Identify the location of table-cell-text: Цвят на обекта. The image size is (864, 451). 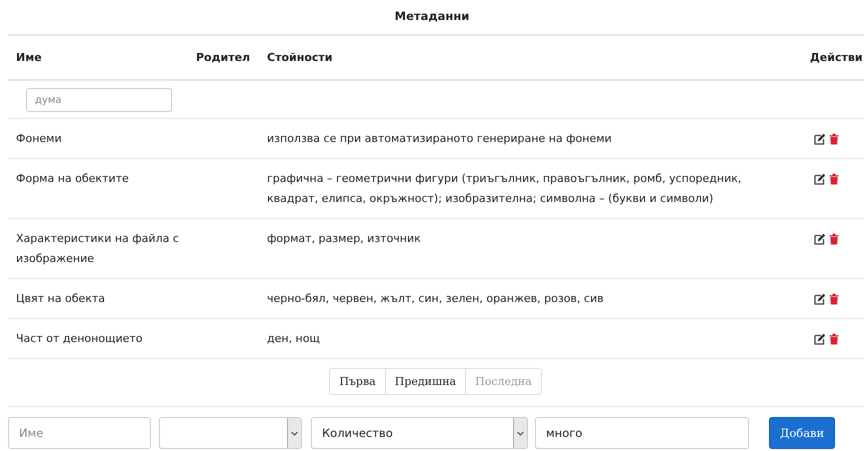
(60, 299).